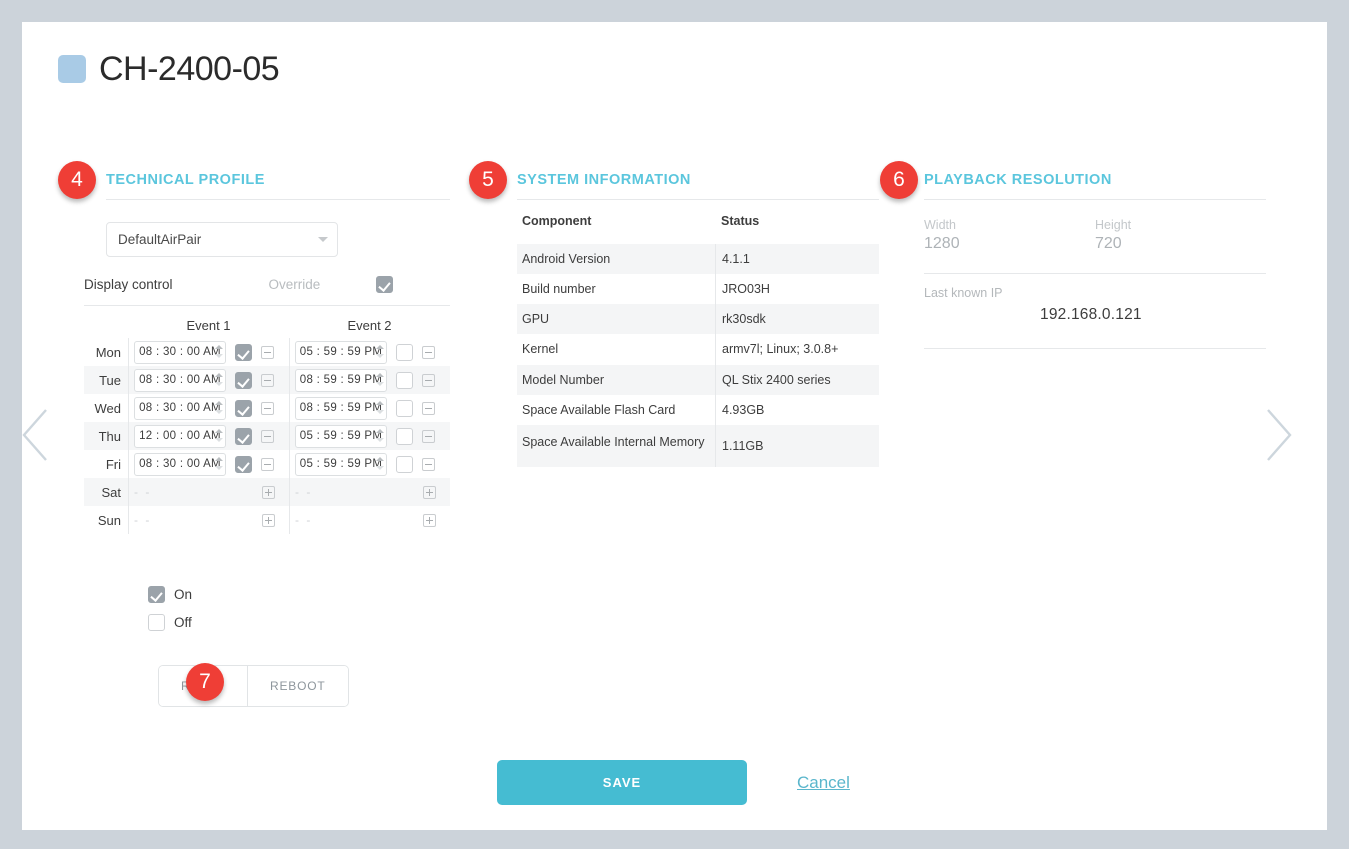  Describe the element at coordinates (557, 221) in the screenshot. I see `column-header-component: Component` at that location.